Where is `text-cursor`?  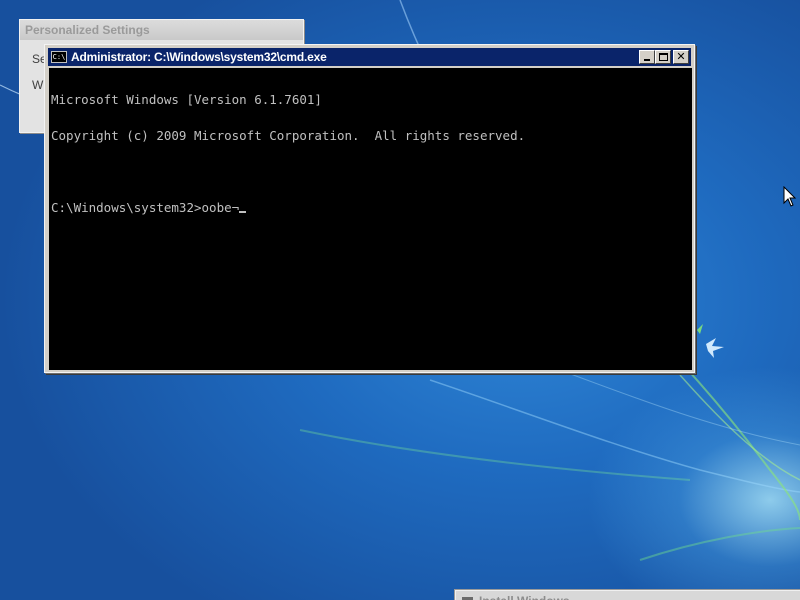 text-cursor is located at coordinates (243, 212).